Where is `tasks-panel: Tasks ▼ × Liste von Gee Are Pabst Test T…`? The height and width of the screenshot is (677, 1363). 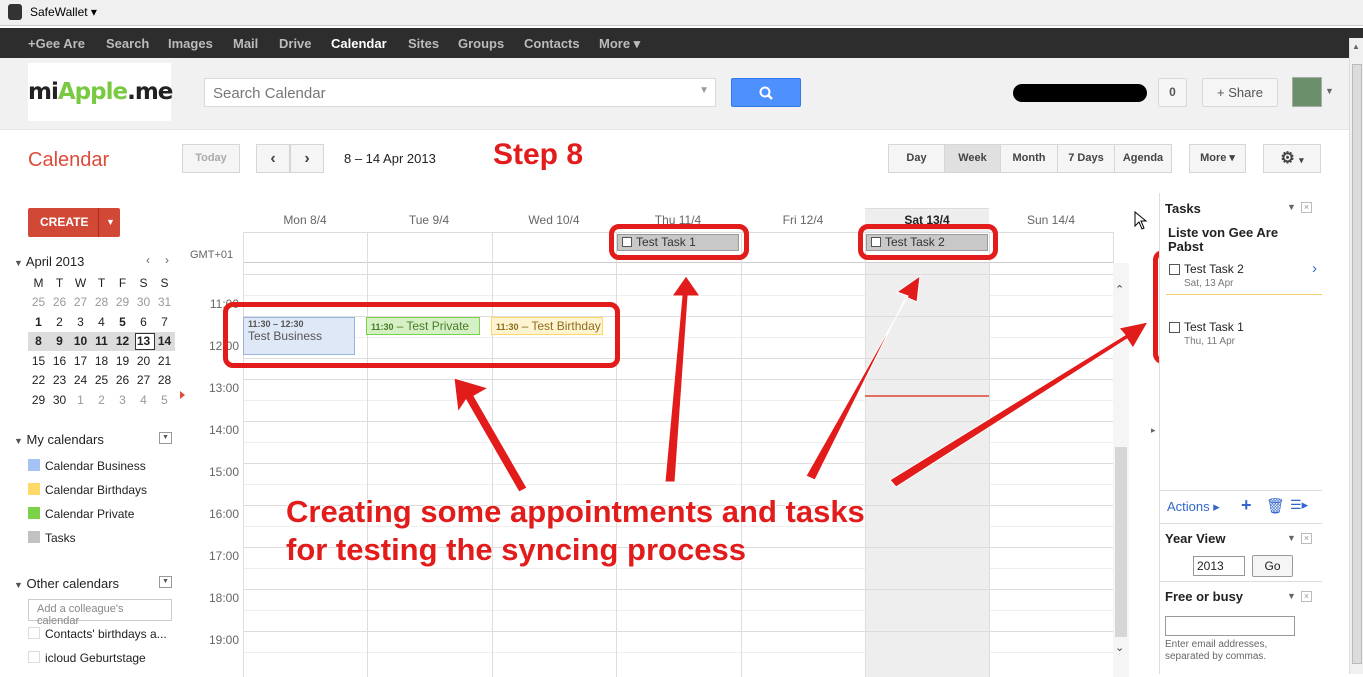
tasks-panel: Tasks ▼ × Liste von Gee Are Pabst Test T… is located at coordinates (1257, 433).